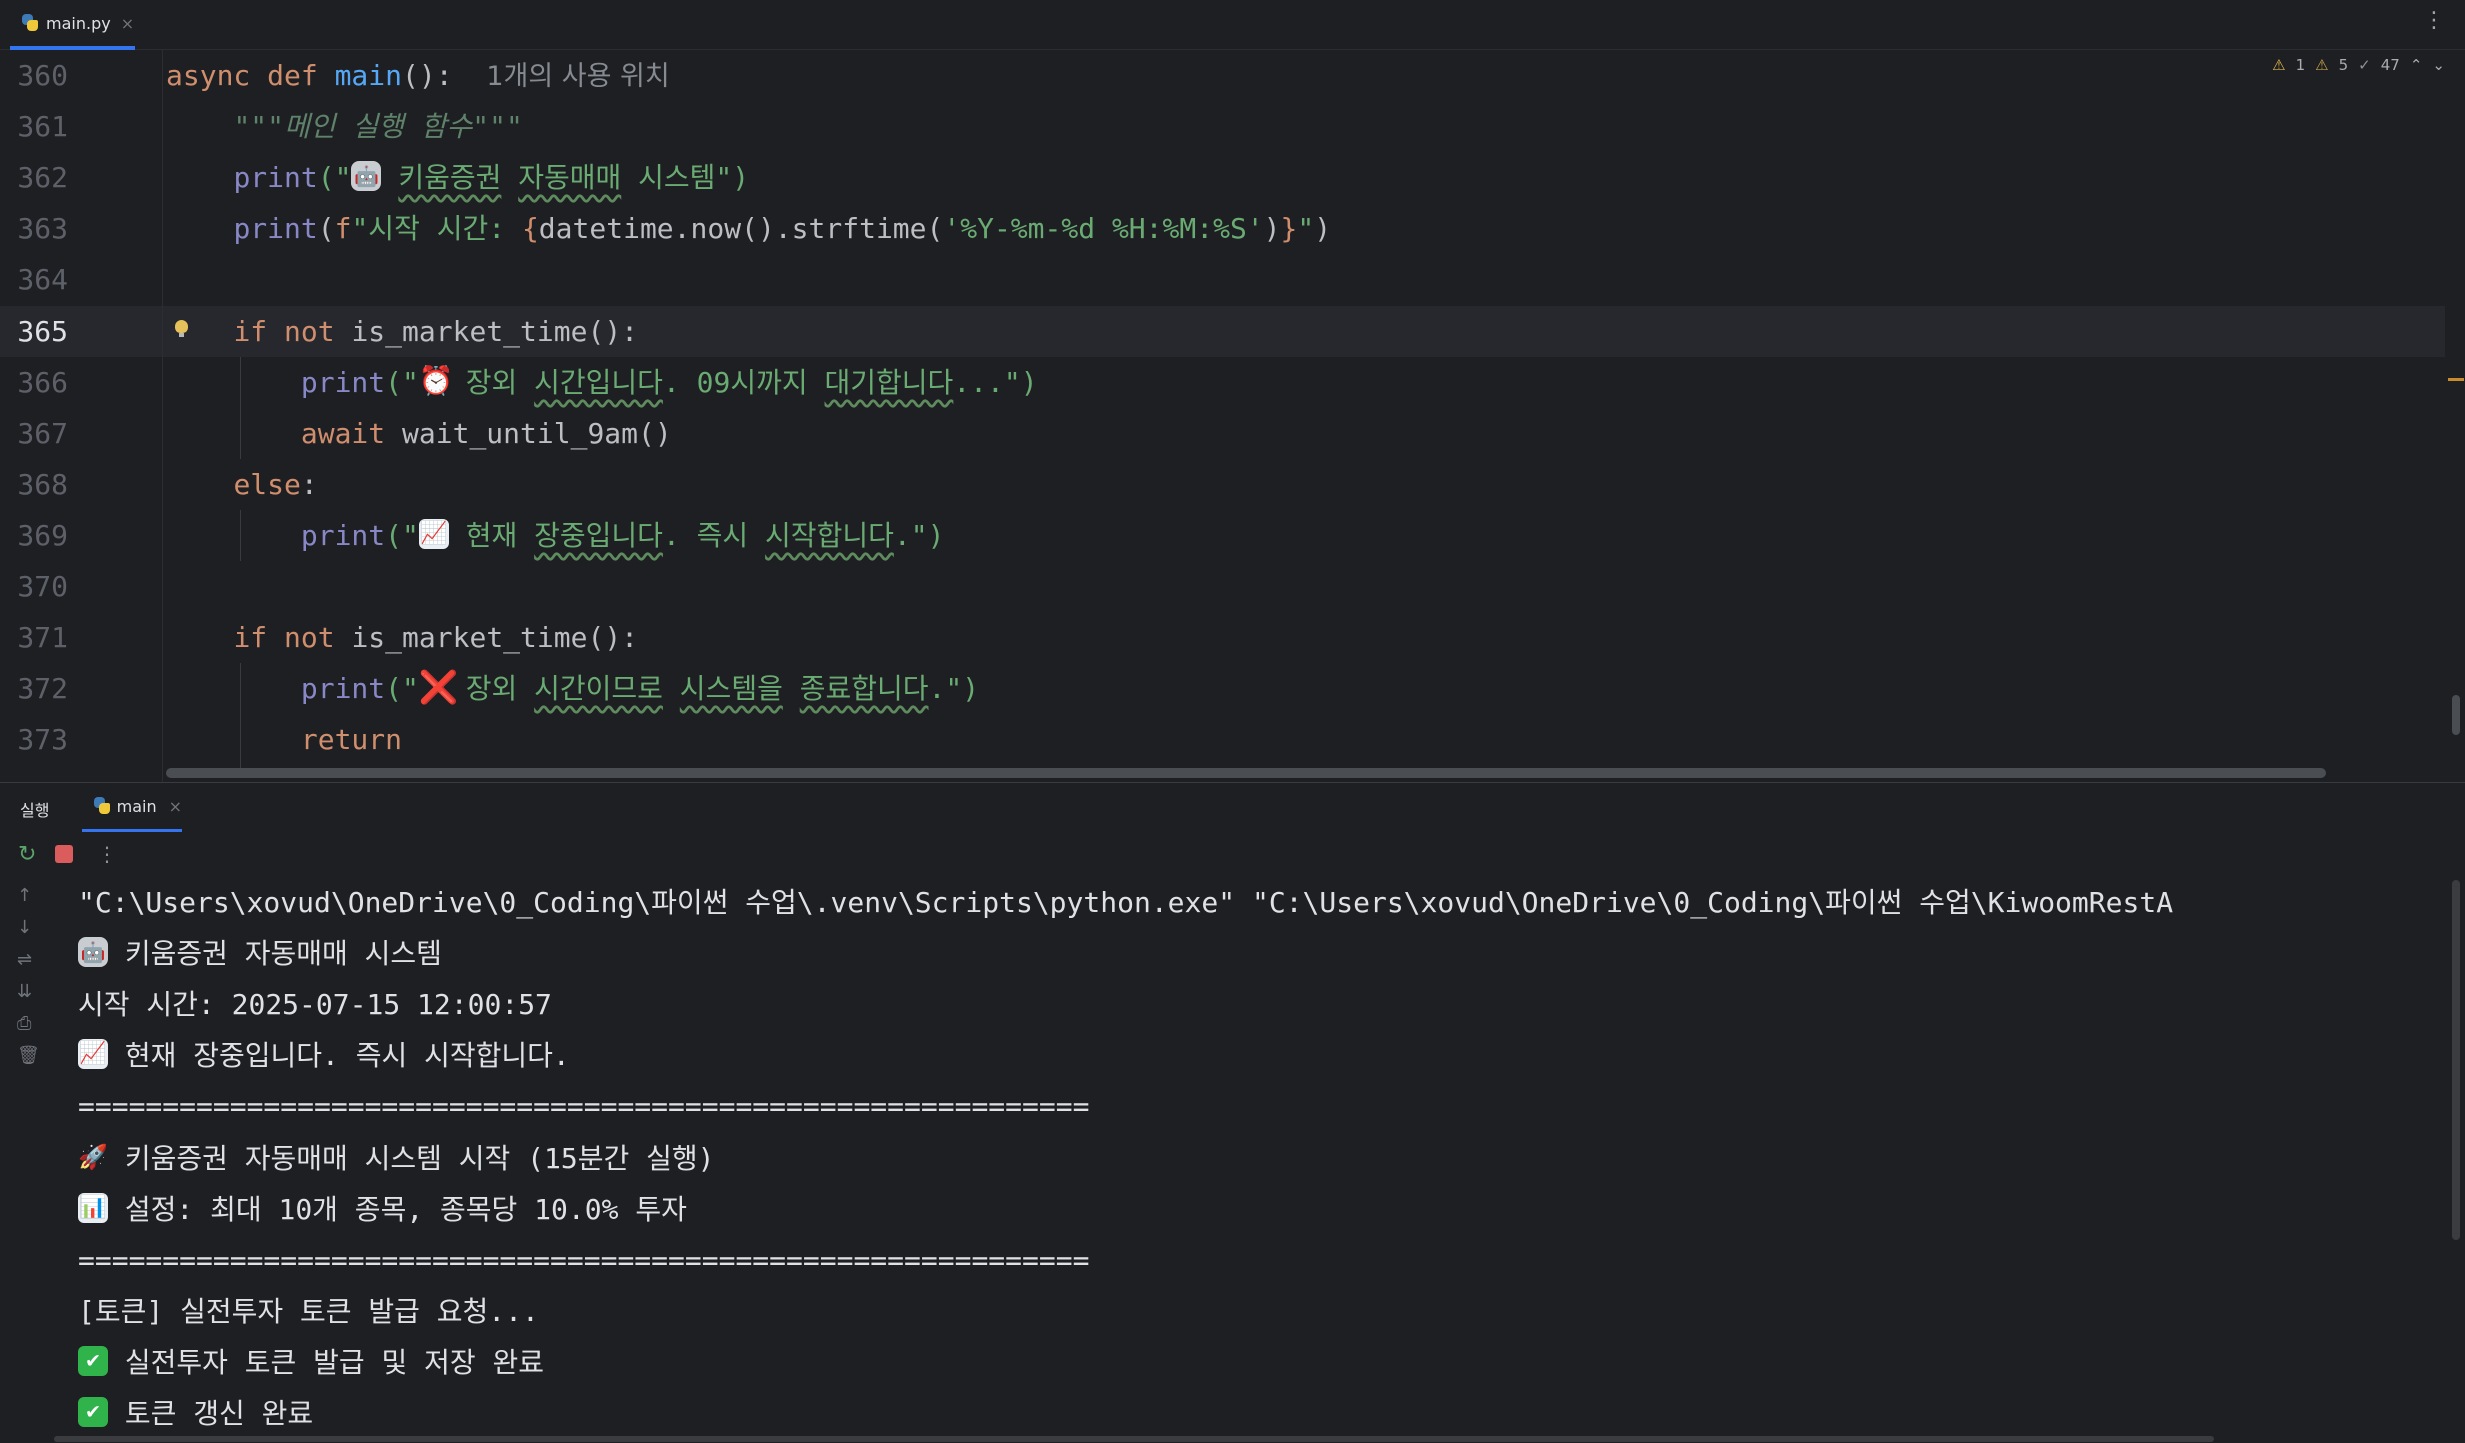  What do you see at coordinates (24, 991) in the screenshot?
I see `scroll-to-end-icon: ⇊` at bounding box center [24, 991].